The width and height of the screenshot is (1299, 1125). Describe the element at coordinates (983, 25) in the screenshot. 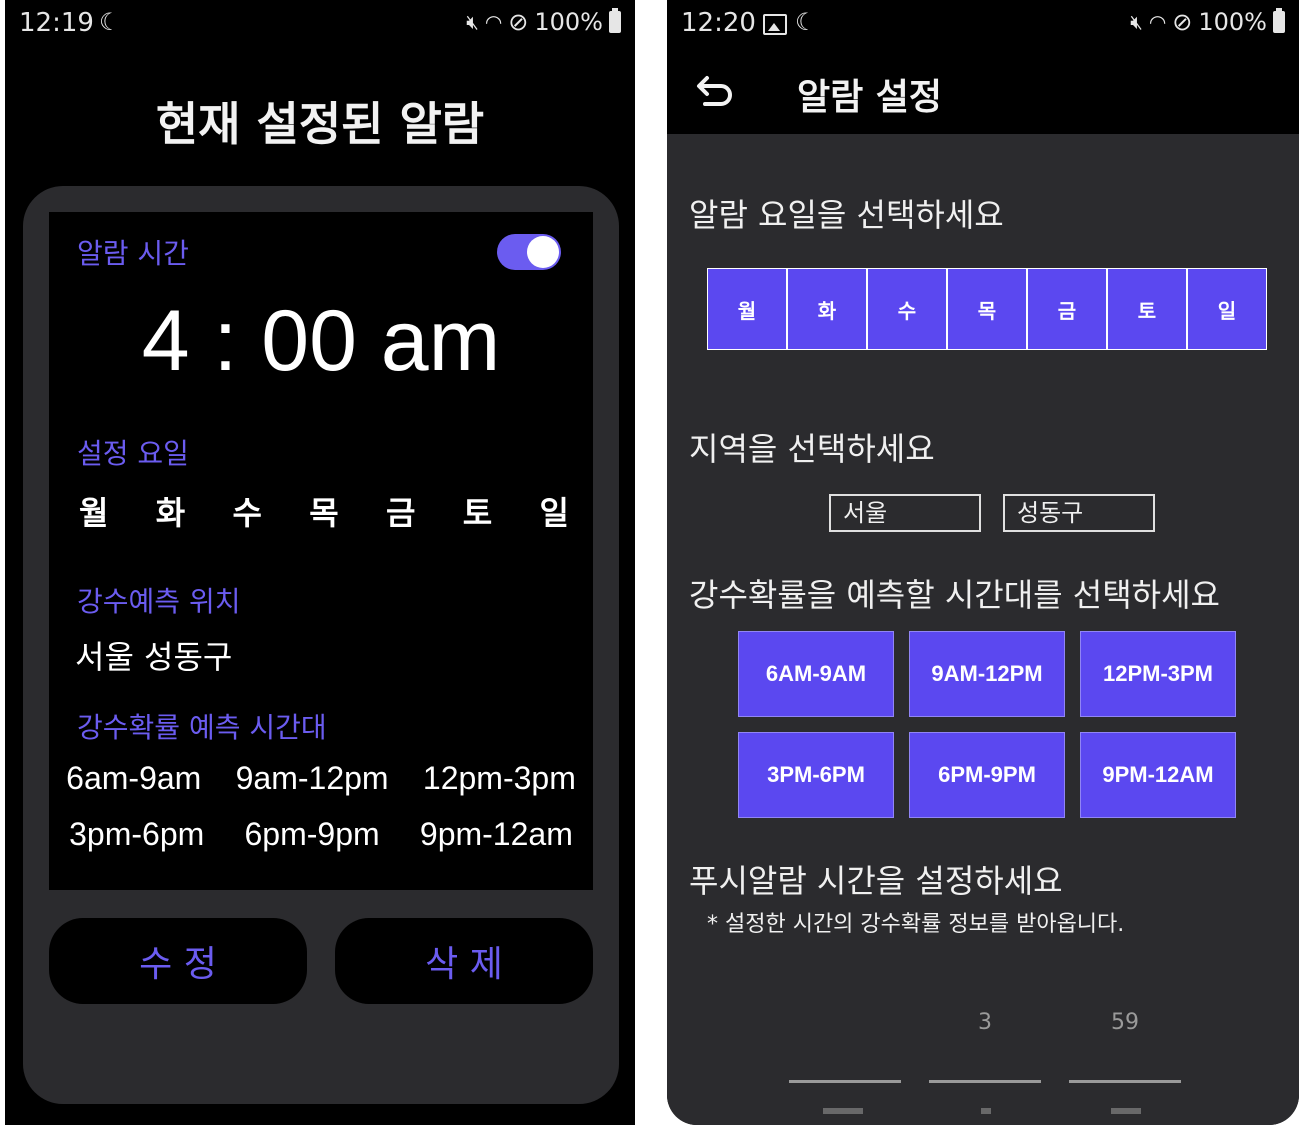

I see `status-bar: 12:20 ☾ 🔇︎ ◠ ⊘ 100%` at that location.